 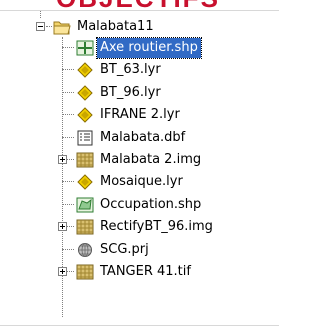 I want to click on tree-item: RectifyBT_96.img, so click(x=146, y=227).